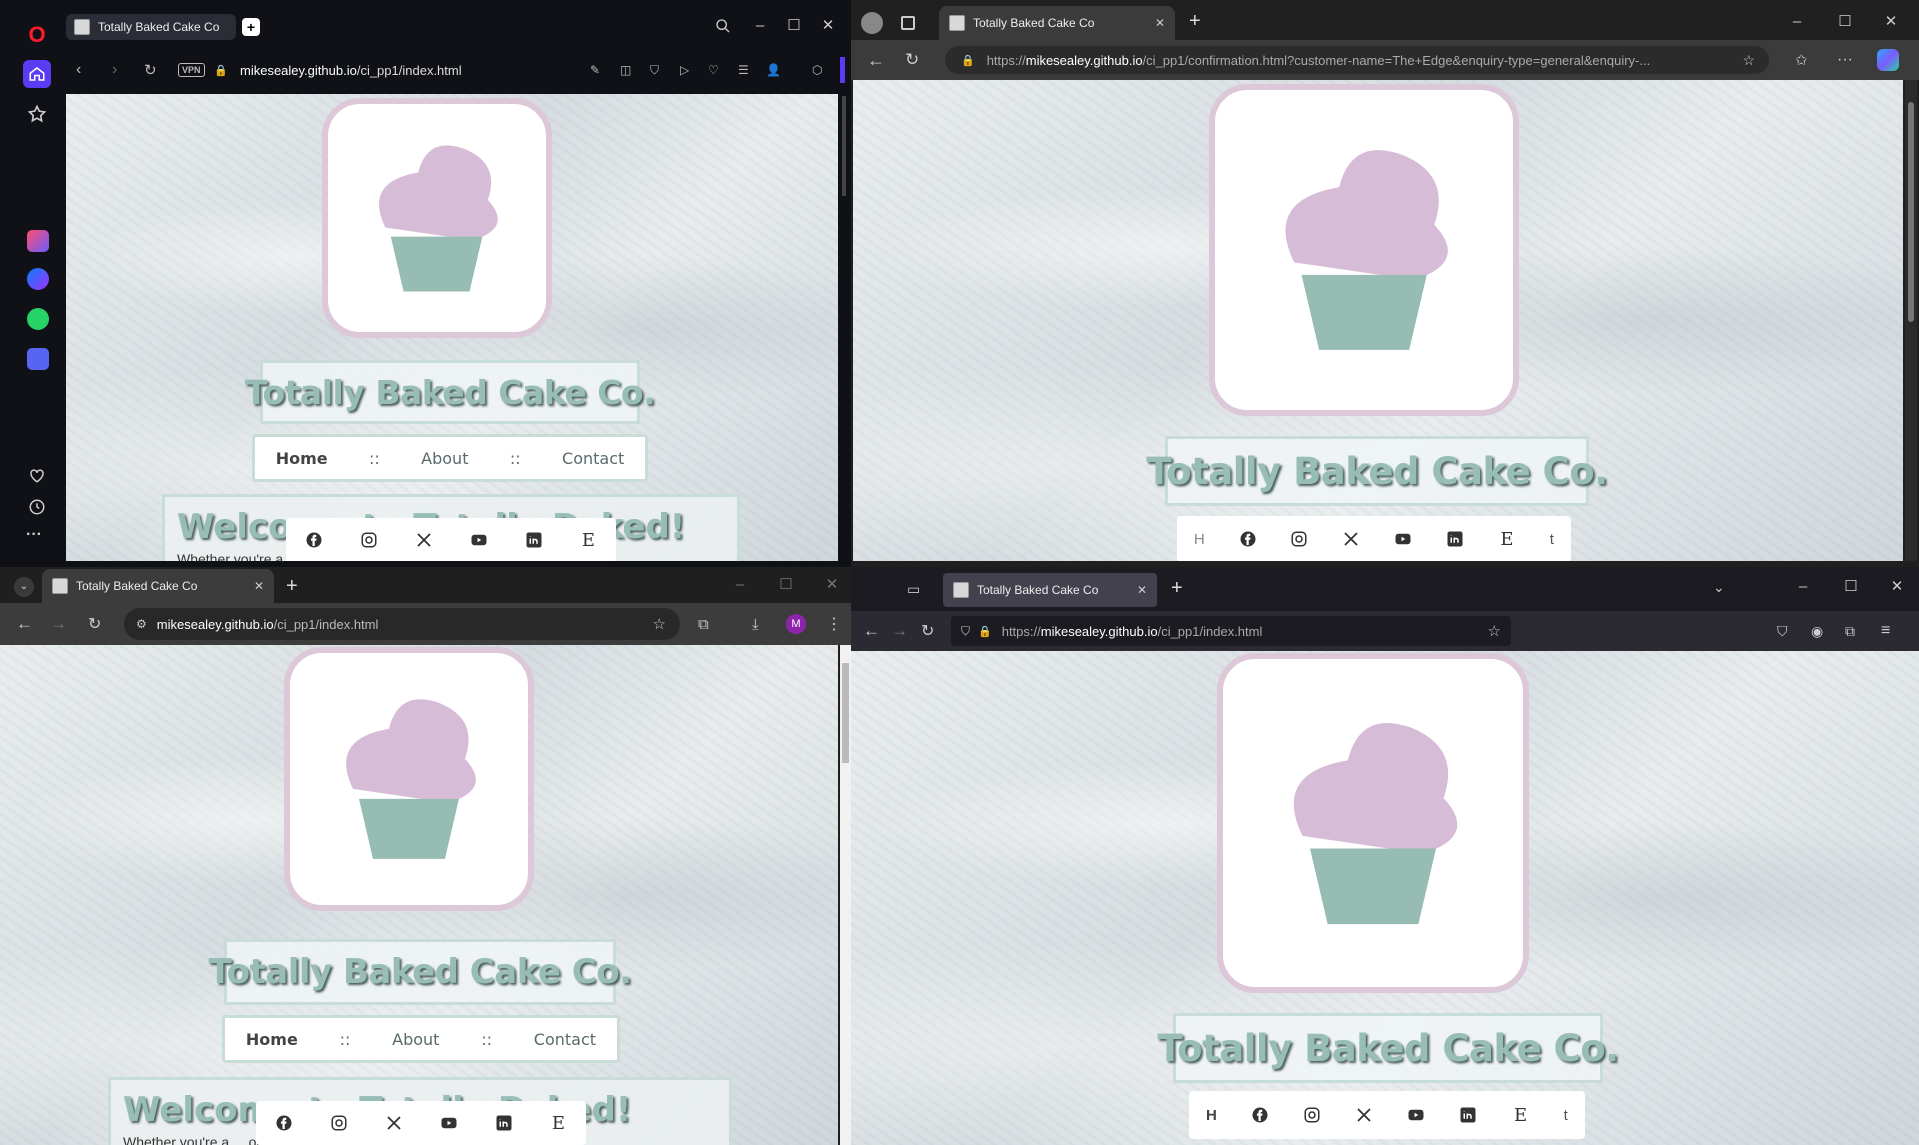 This screenshot has width=1919, height=1145. I want to click on workspaces-icon, so click(908, 23).